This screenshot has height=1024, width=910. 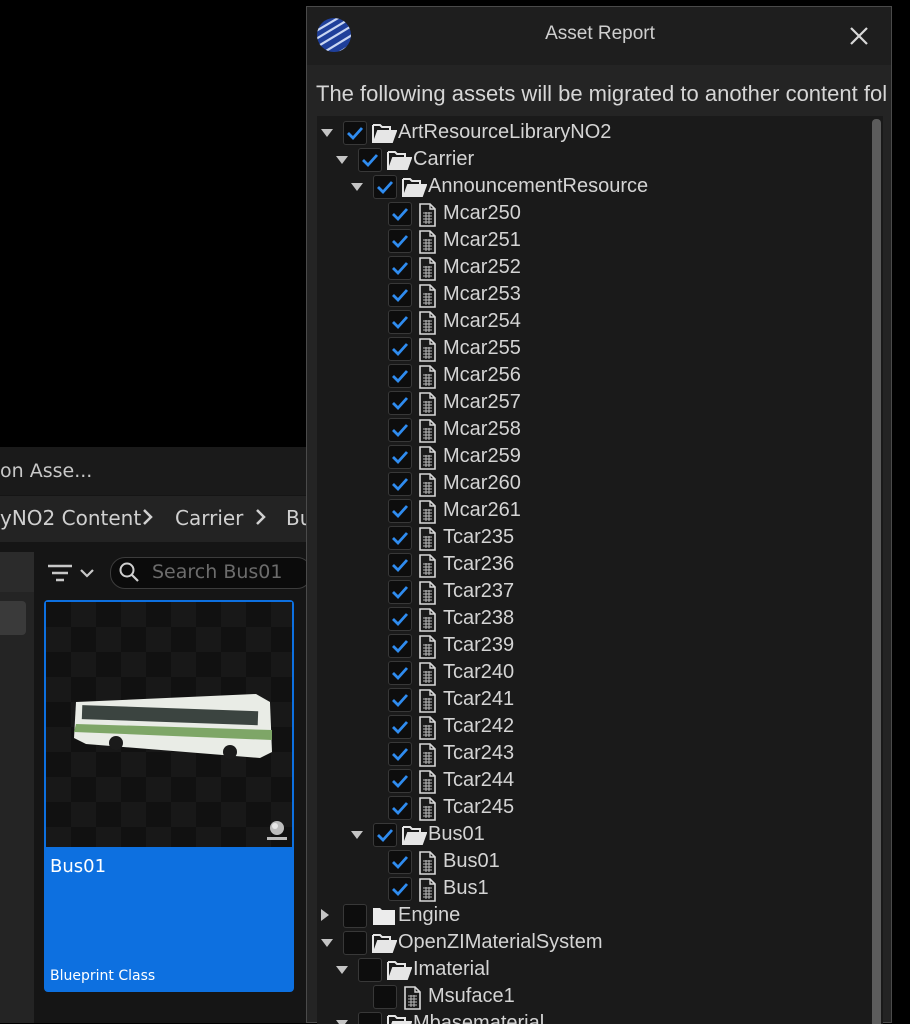 I want to click on tree-row: Tcar242, so click(x=587, y=727).